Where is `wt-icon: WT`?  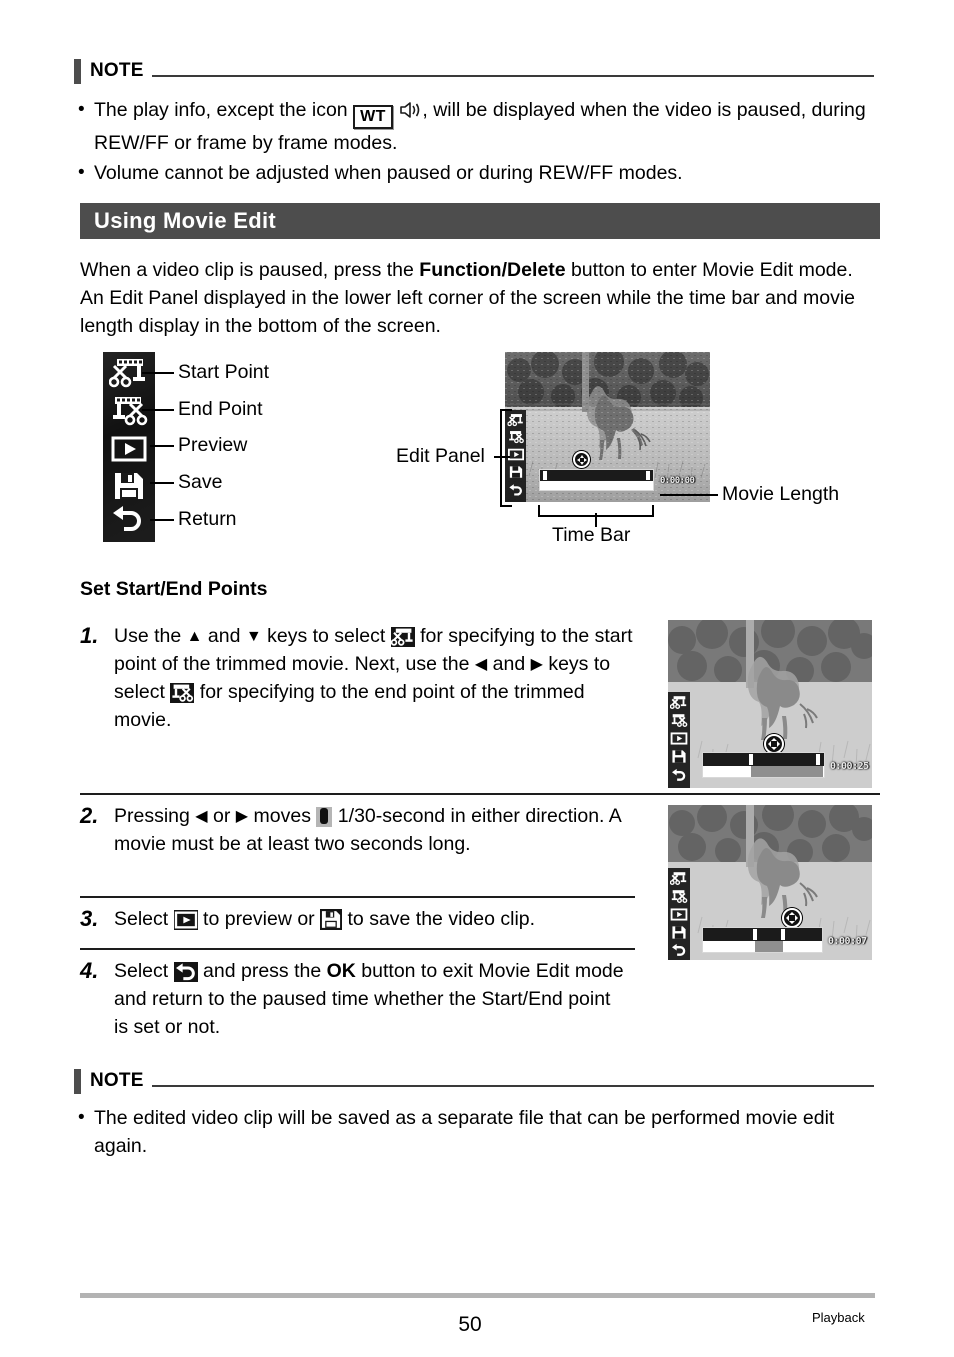
wt-icon: WT is located at coordinates (373, 117).